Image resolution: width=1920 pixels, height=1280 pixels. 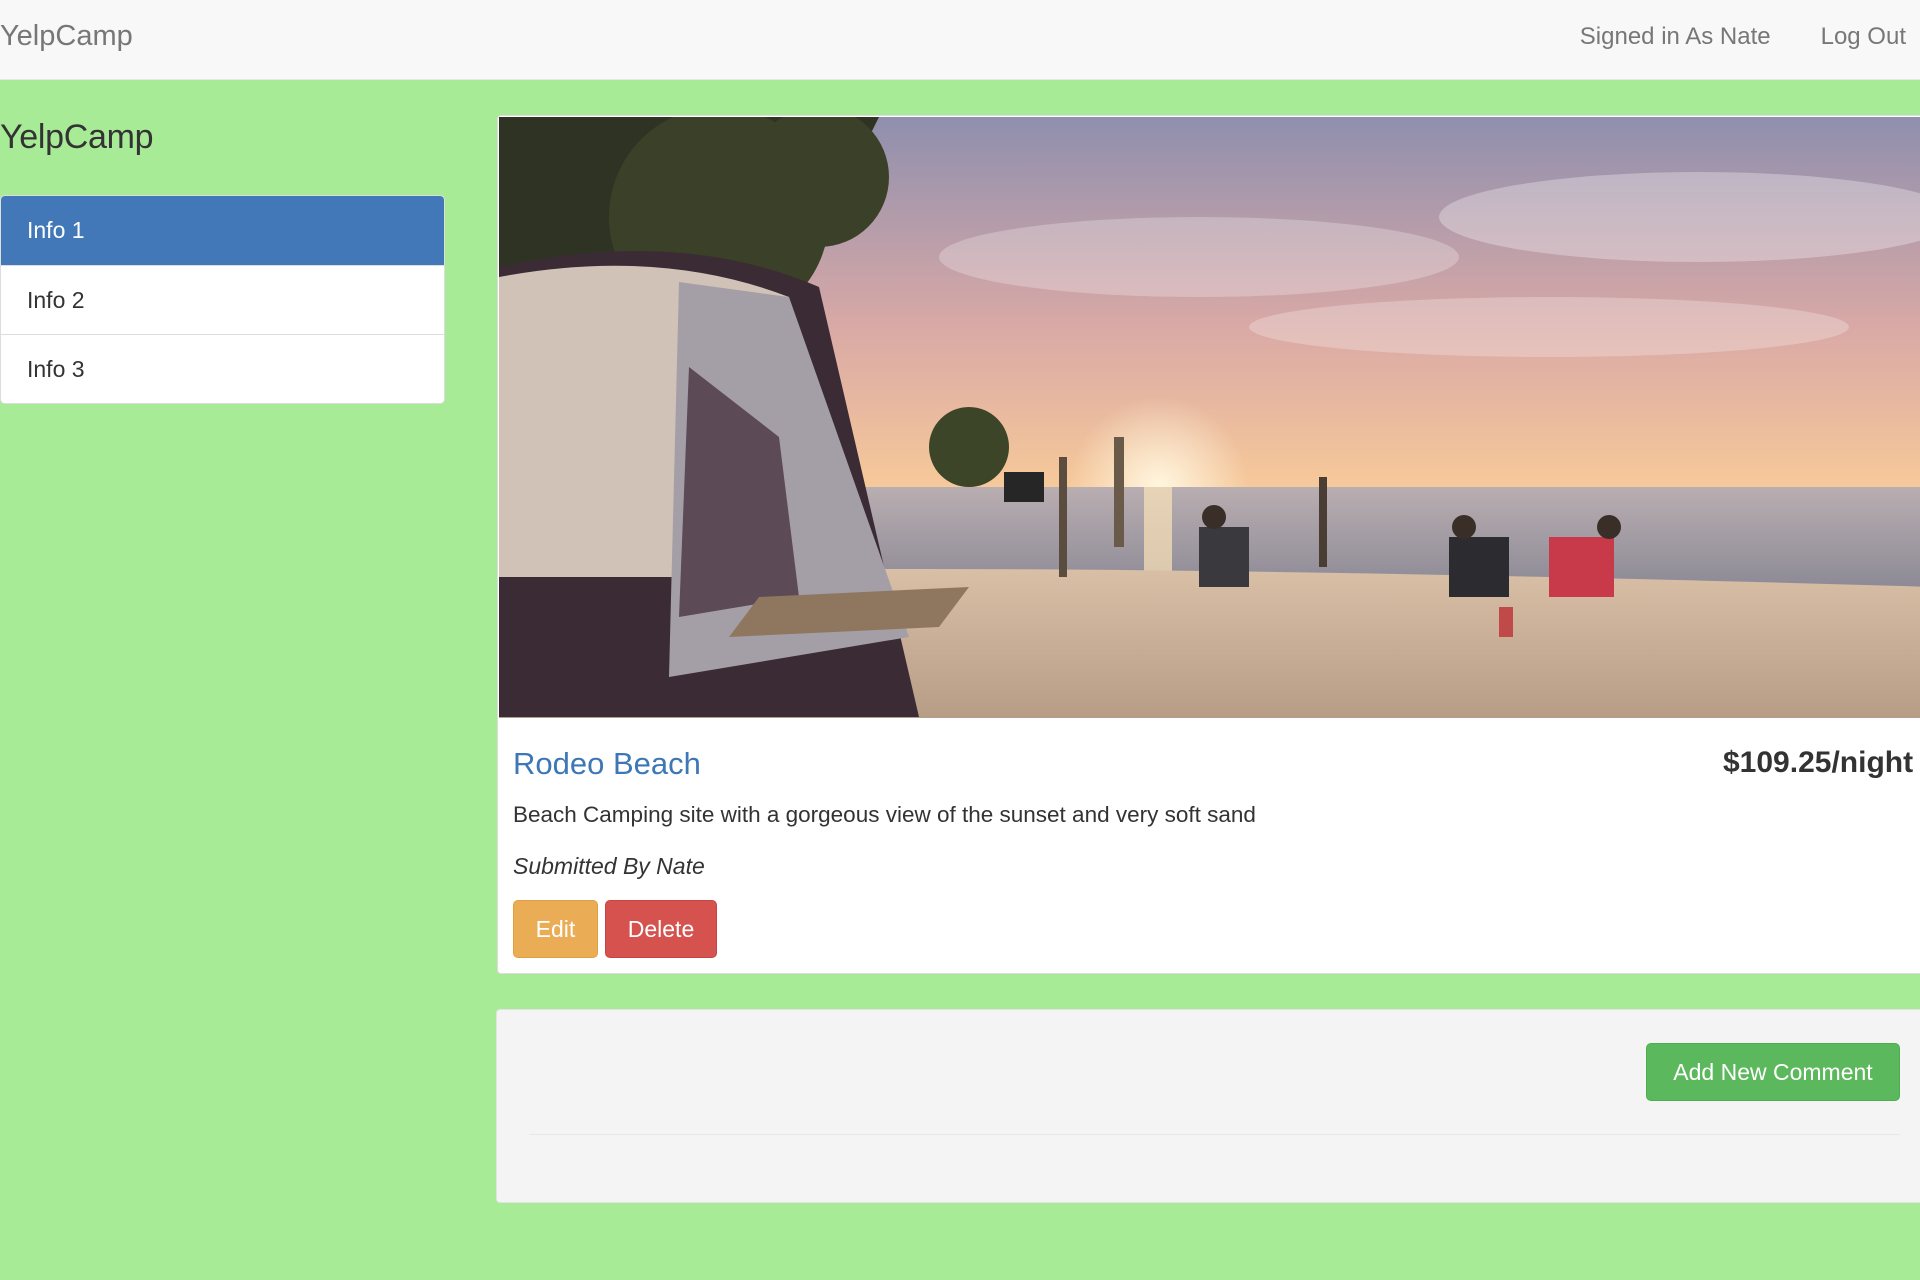 I want to click on comments-section: Add New Comment, so click(x=1208, y=1106).